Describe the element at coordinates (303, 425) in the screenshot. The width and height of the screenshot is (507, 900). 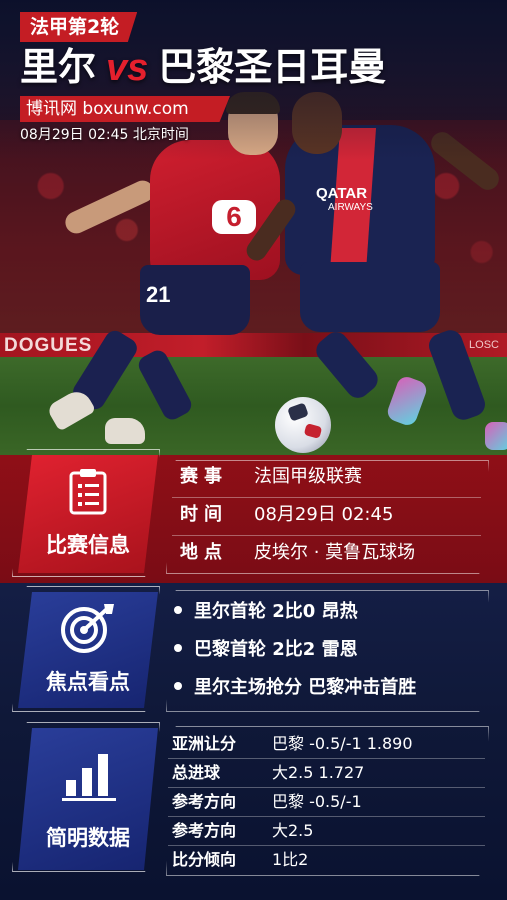
I see `football` at that location.